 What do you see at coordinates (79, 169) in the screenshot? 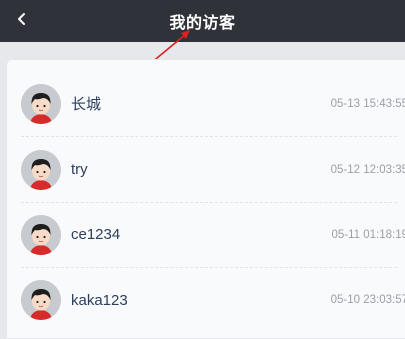
I see `visitor-name: try` at bounding box center [79, 169].